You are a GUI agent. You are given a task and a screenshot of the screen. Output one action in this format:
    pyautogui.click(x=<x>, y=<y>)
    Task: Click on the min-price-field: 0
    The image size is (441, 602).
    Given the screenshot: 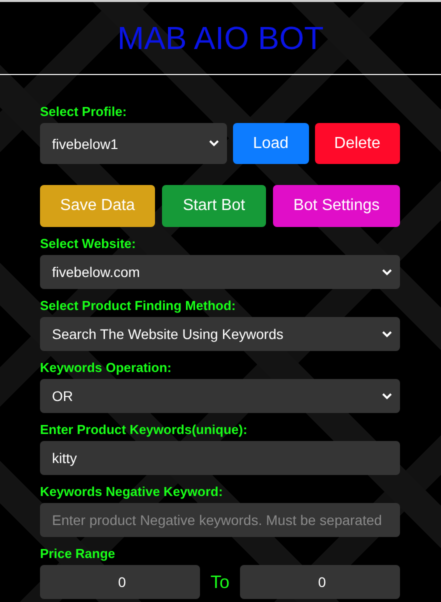 What is the action you would take?
    pyautogui.click(x=120, y=582)
    